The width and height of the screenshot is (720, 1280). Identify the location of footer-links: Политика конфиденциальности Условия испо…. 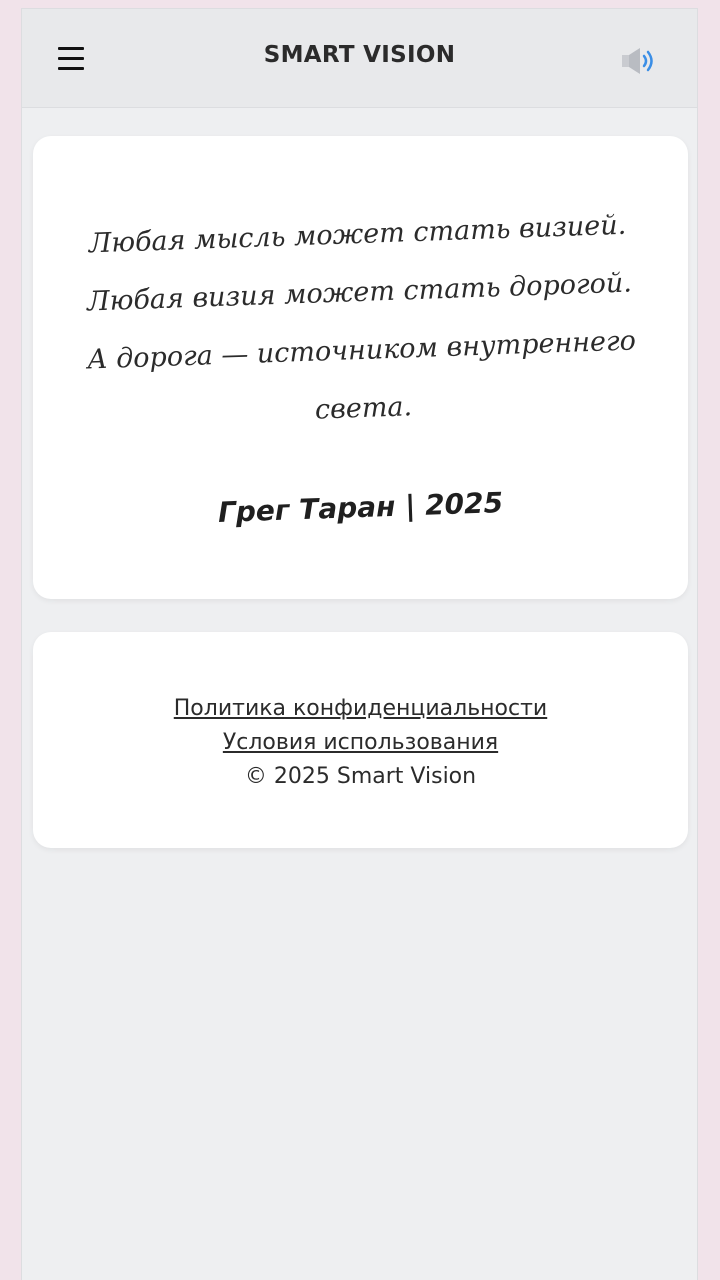
(360, 743).